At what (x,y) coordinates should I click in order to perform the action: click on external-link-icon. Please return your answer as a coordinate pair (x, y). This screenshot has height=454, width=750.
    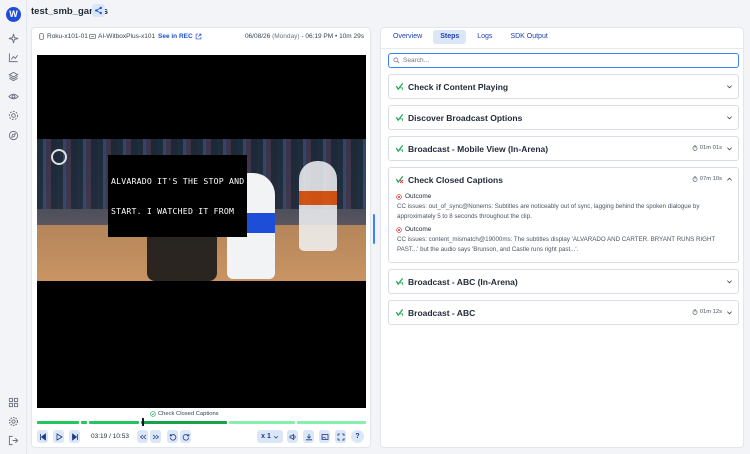
    Looking at the image, I should click on (198, 36).